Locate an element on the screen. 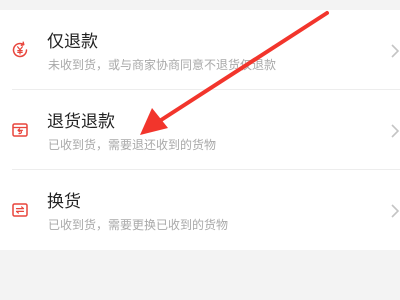 Image resolution: width=400 pixels, height=300 pixels. exchange-icon is located at coordinates (20, 210).